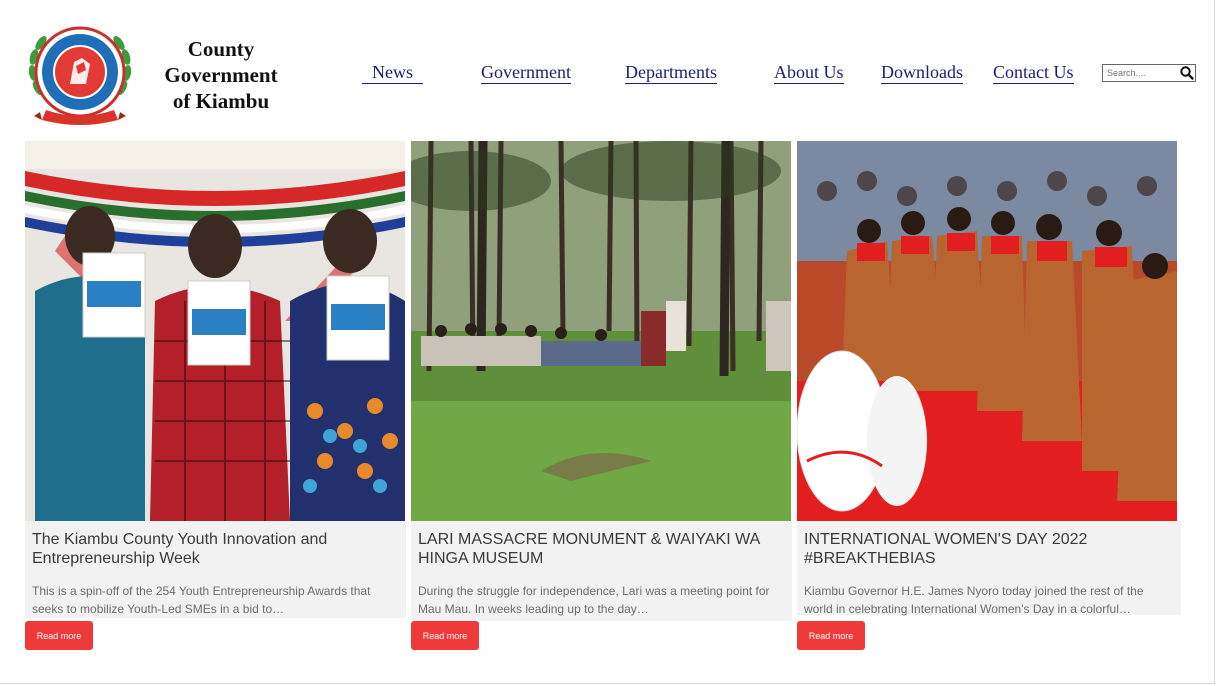 Image resolution: width=1217 pixels, height=686 pixels. I want to click on brand-name: County Government of Kiambu, so click(221, 75).